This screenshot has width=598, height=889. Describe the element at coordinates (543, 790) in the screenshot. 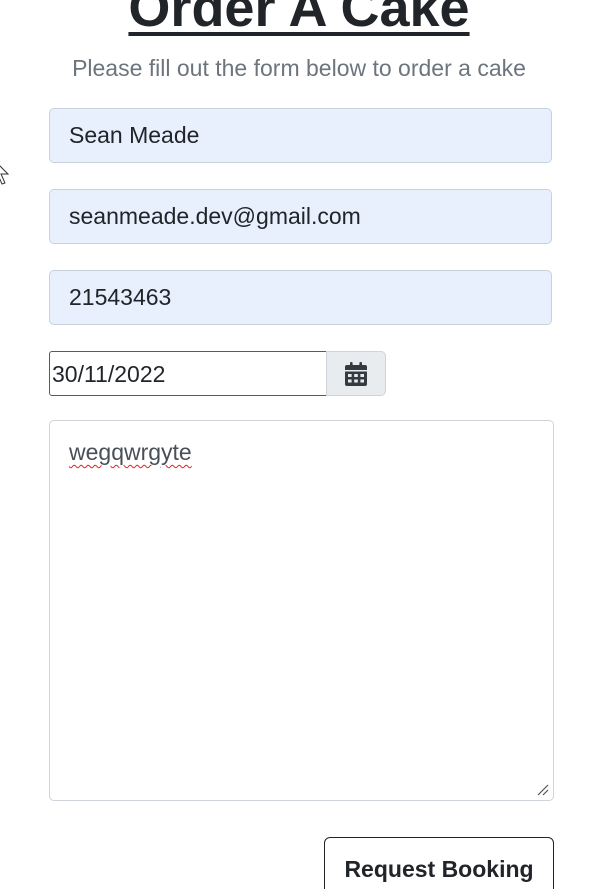

I see `resize-handle-icon` at that location.